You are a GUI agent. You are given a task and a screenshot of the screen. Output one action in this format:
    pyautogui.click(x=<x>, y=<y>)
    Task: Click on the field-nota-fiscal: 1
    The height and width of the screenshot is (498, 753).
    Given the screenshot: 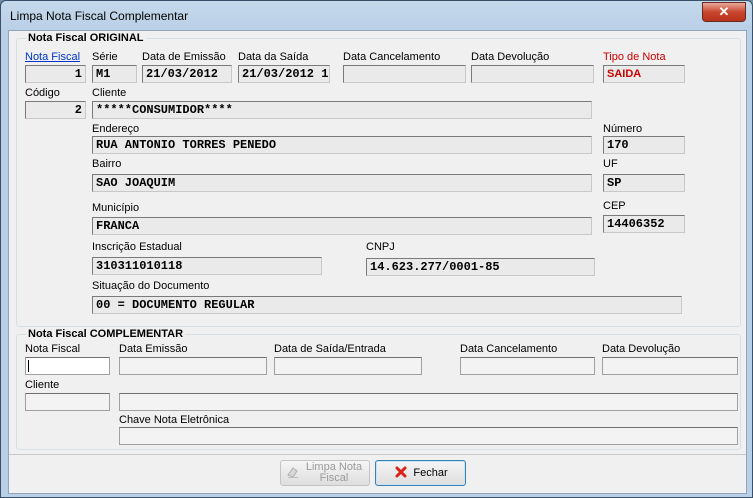 What is the action you would take?
    pyautogui.click(x=55, y=74)
    